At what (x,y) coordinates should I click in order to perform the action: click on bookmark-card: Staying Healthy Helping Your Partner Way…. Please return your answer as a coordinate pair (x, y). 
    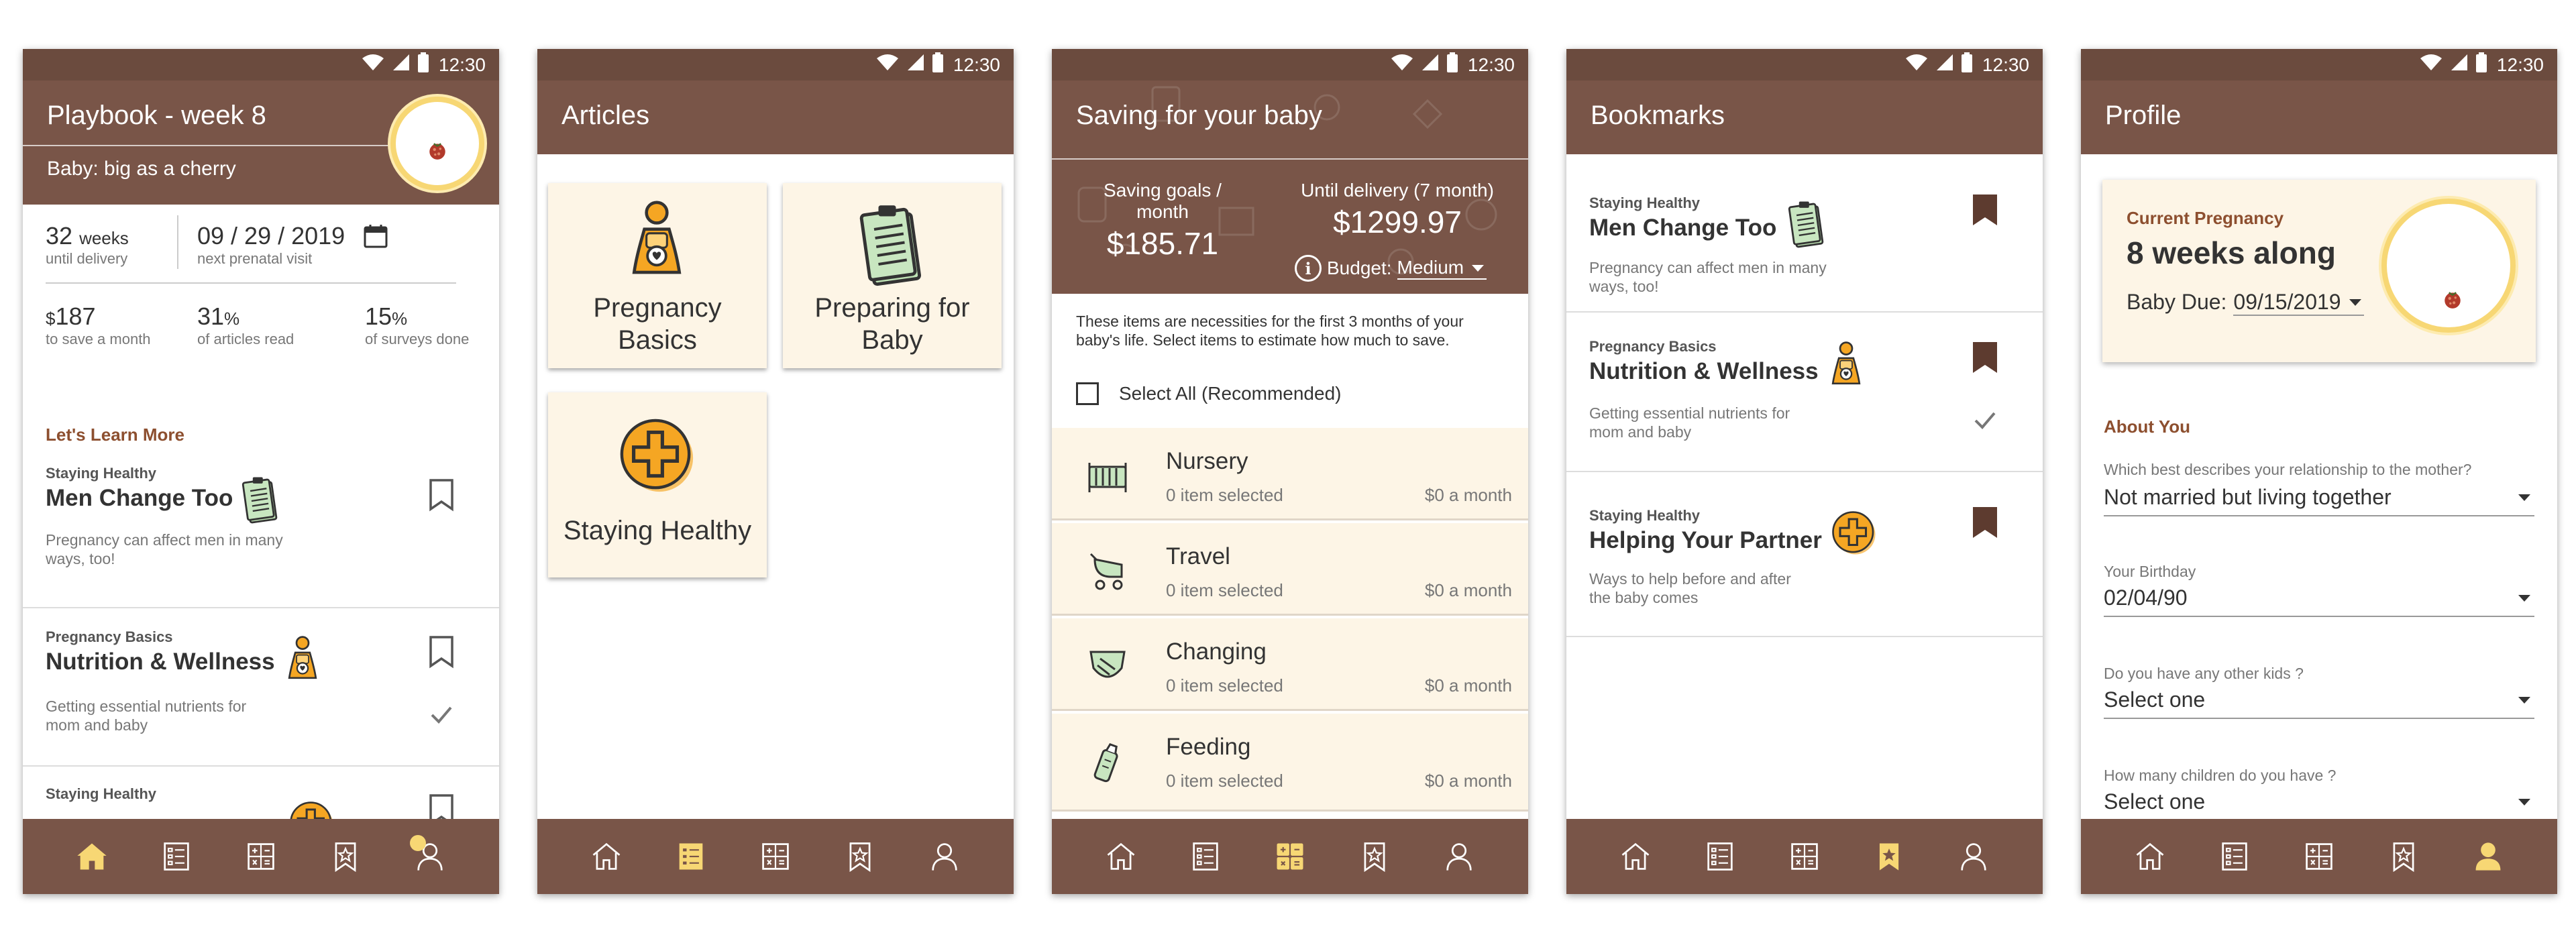
    Looking at the image, I should click on (1804, 554).